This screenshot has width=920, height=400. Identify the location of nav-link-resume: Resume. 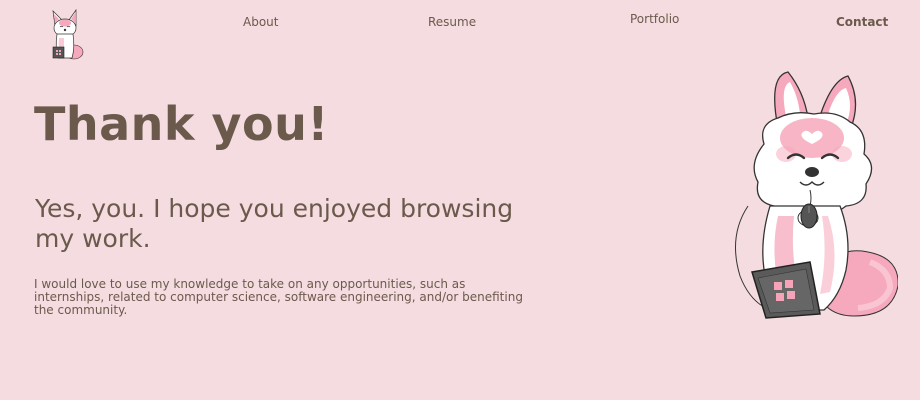
(452, 22).